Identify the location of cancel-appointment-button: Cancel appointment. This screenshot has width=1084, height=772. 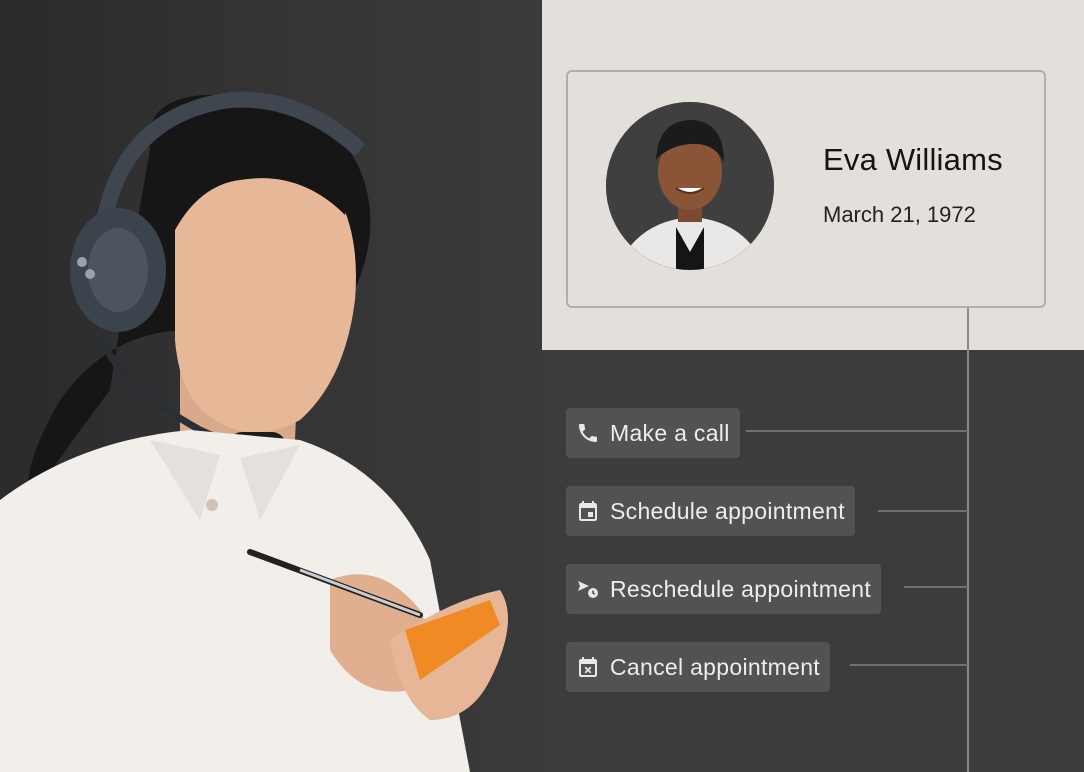
(698, 667).